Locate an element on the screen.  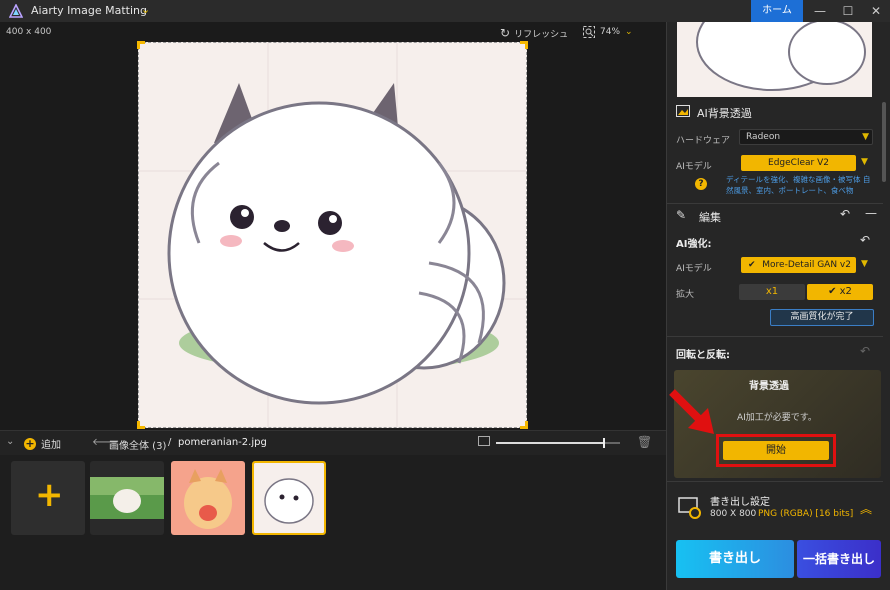
chevron-up-icon: ︽ is located at coordinates (866, 508).